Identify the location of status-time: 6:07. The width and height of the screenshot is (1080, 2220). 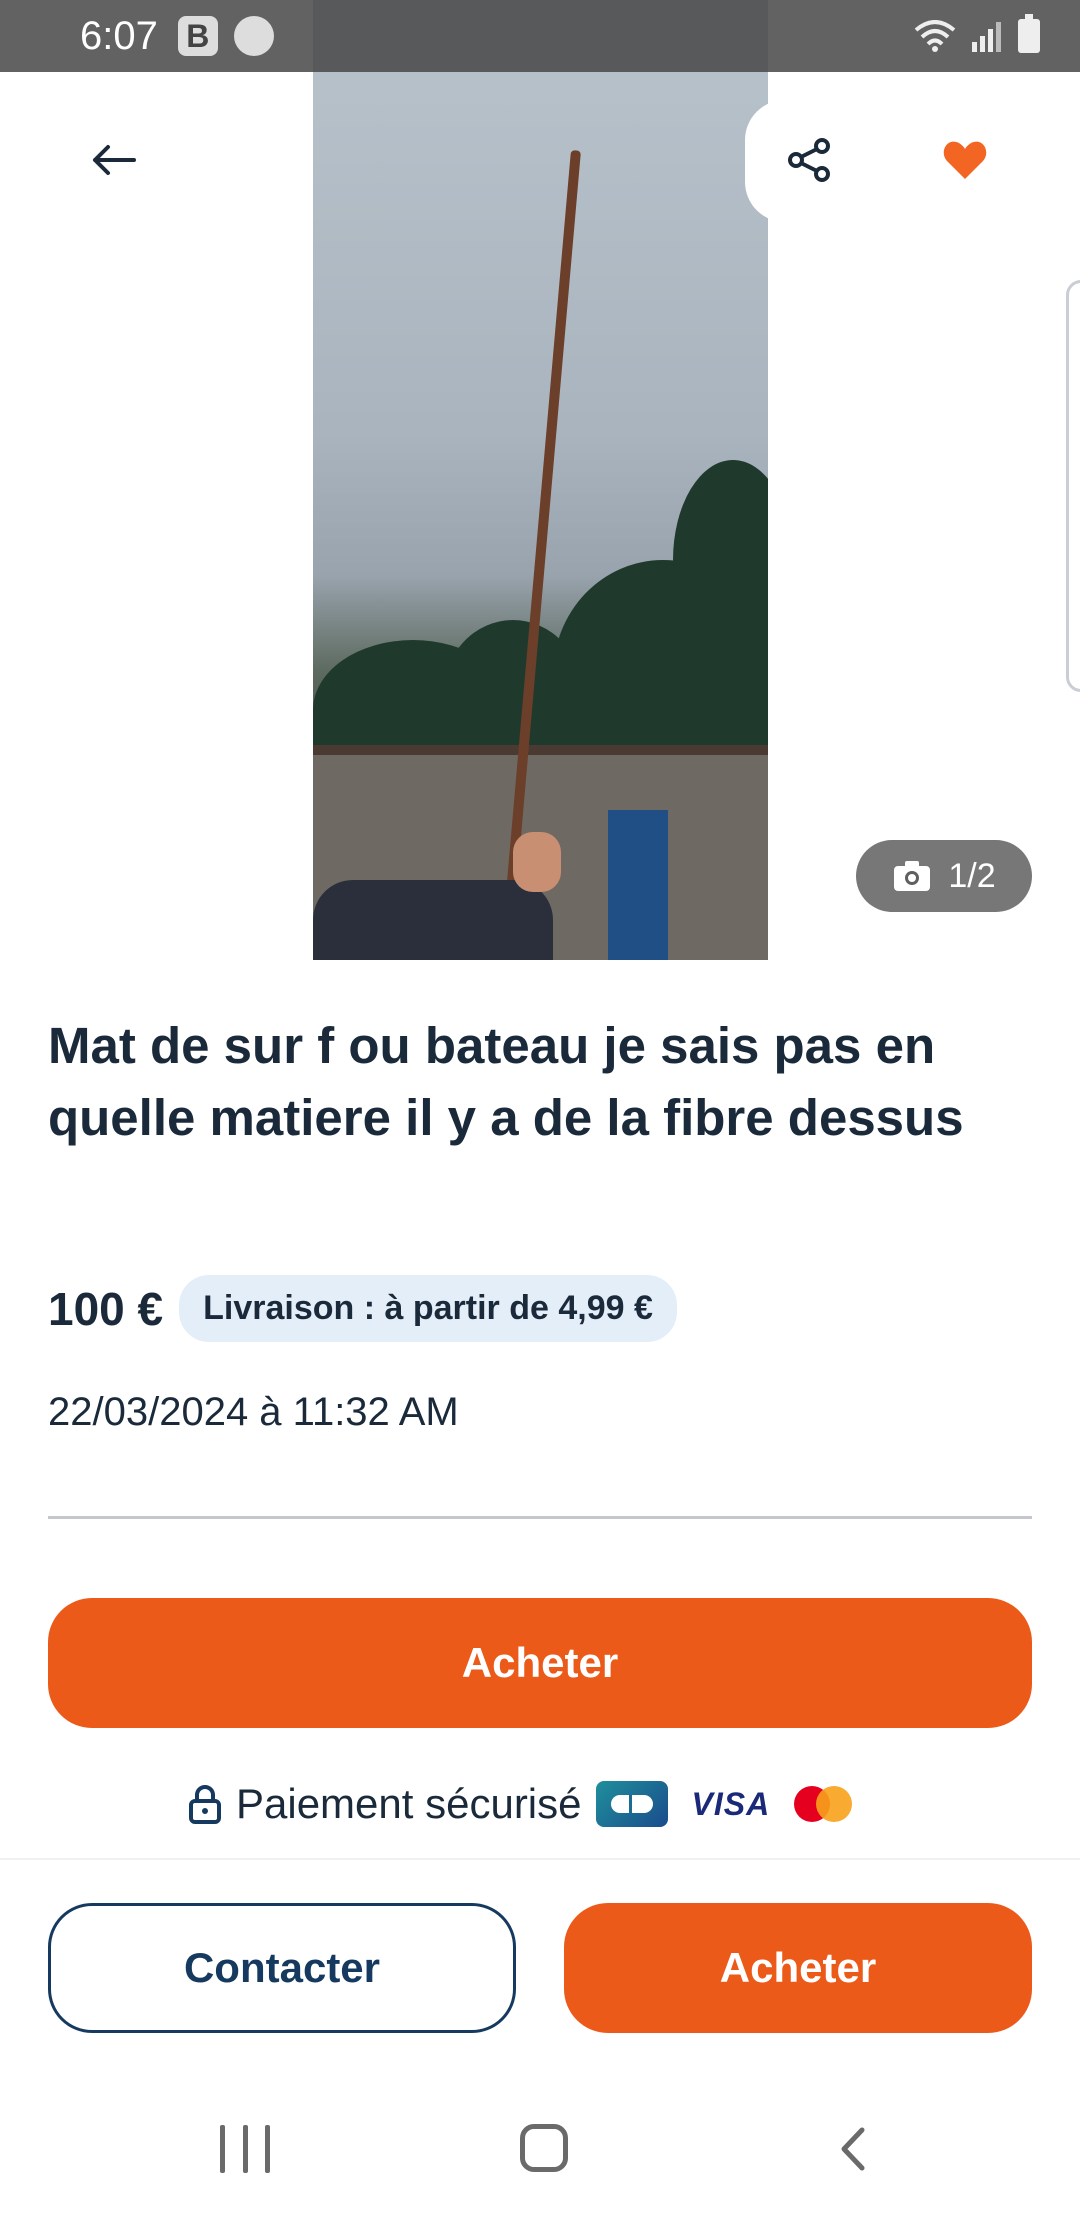
(119, 35).